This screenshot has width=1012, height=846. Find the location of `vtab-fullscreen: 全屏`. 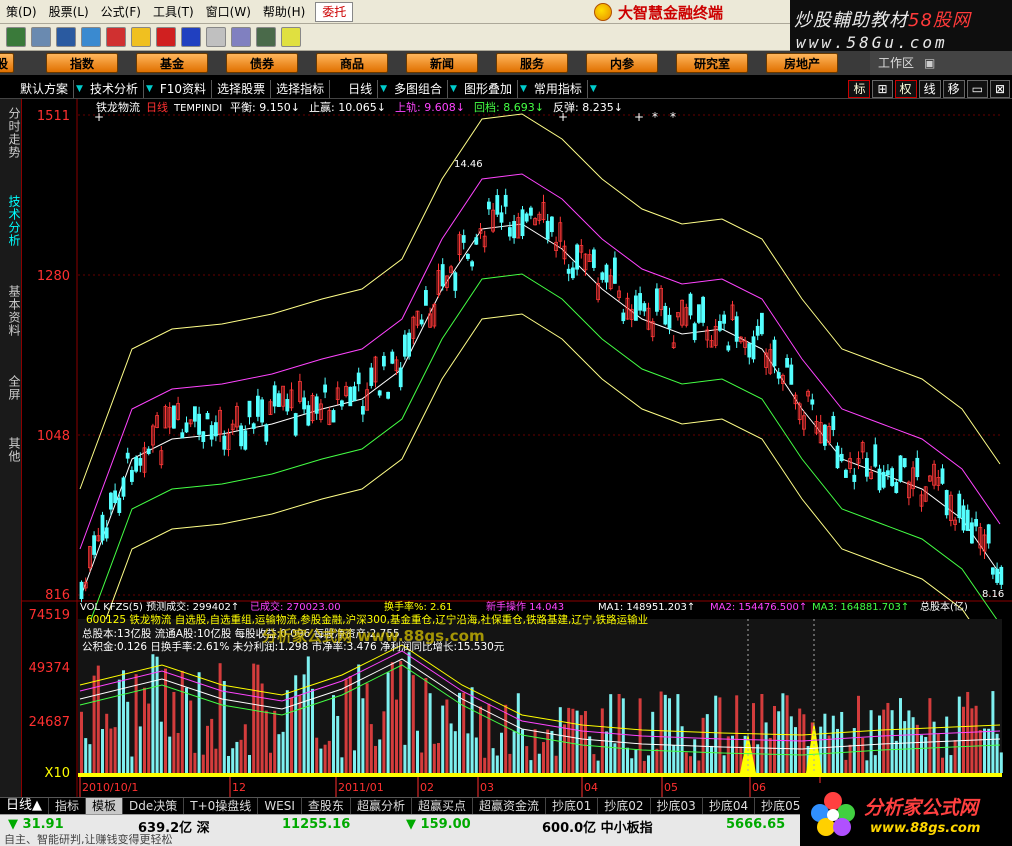

vtab-fullscreen: 全屏 is located at coordinates (11, 388).